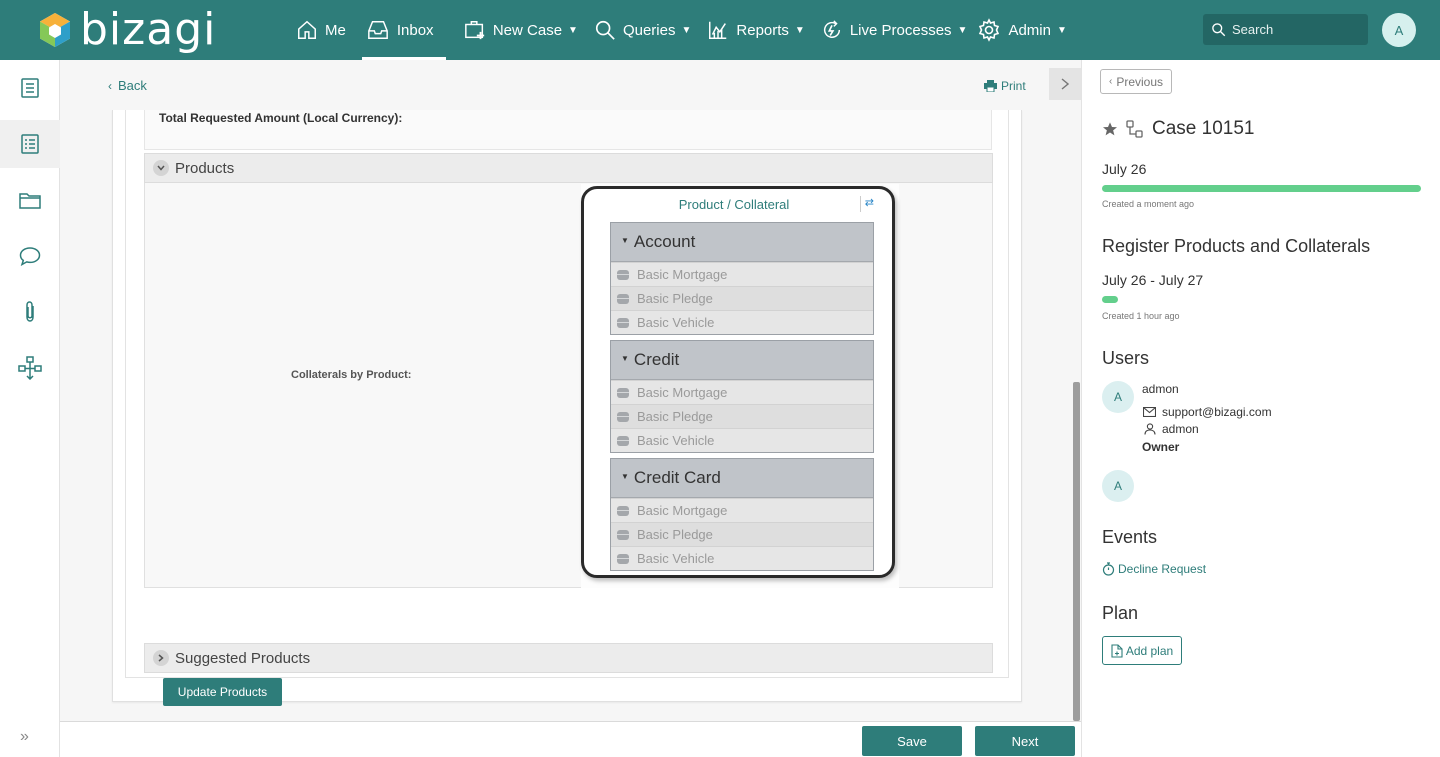 This screenshot has width=1440, height=757. I want to click on decline-request-event: Decline Request, so click(1154, 569).